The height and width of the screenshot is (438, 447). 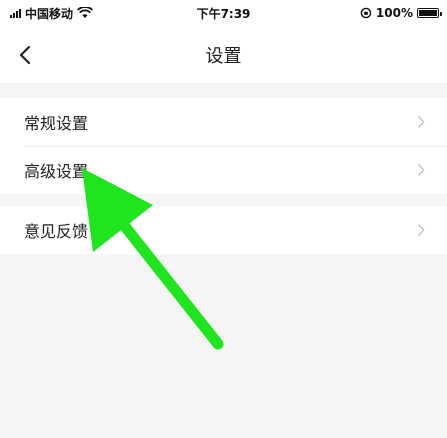 I want to click on menu-item-label: 意见反馈, so click(x=56, y=231).